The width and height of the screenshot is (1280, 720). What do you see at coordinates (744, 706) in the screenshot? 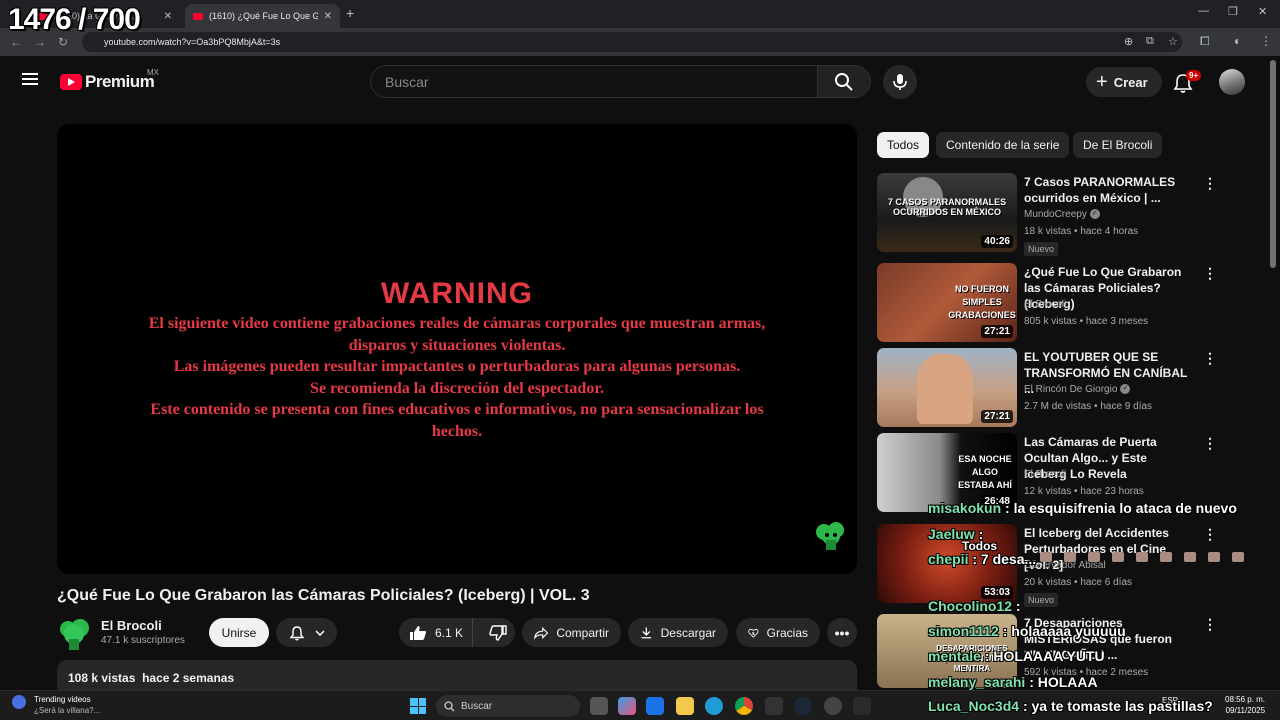
I see `chrome-icon` at bounding box center [744, 706].